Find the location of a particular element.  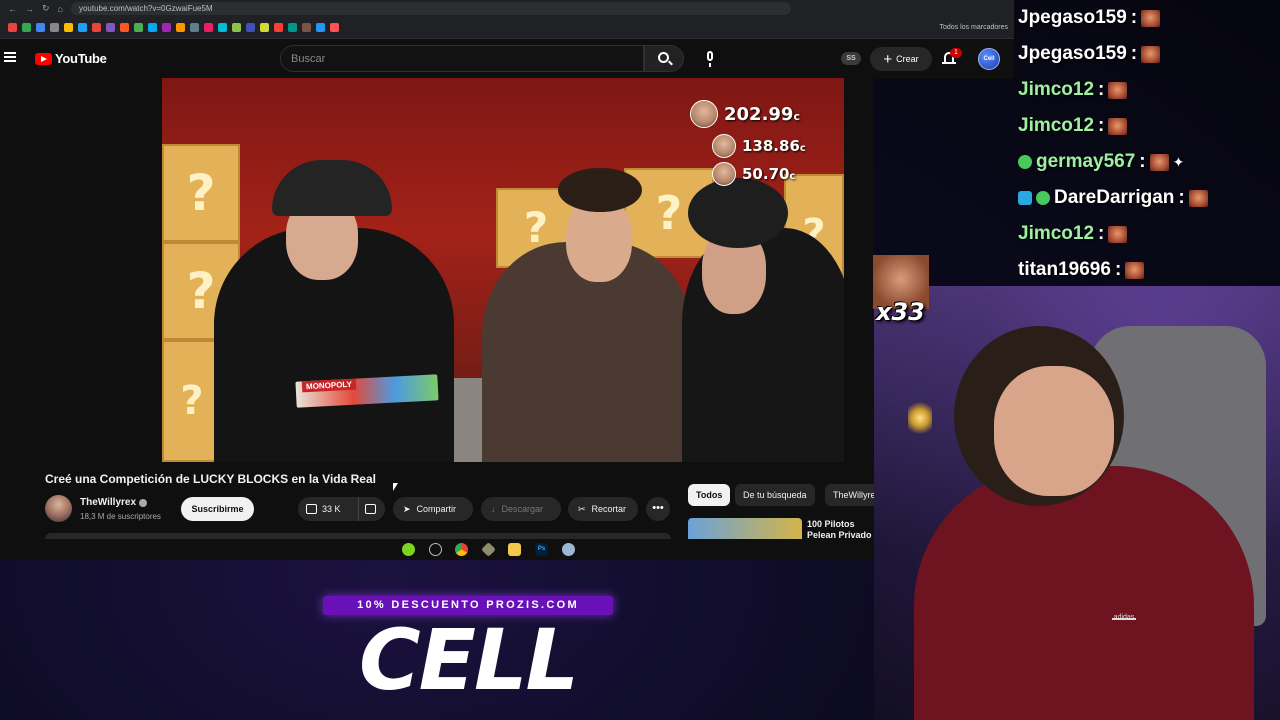

streamer-hoodie is located at coordinates (1084, 593).